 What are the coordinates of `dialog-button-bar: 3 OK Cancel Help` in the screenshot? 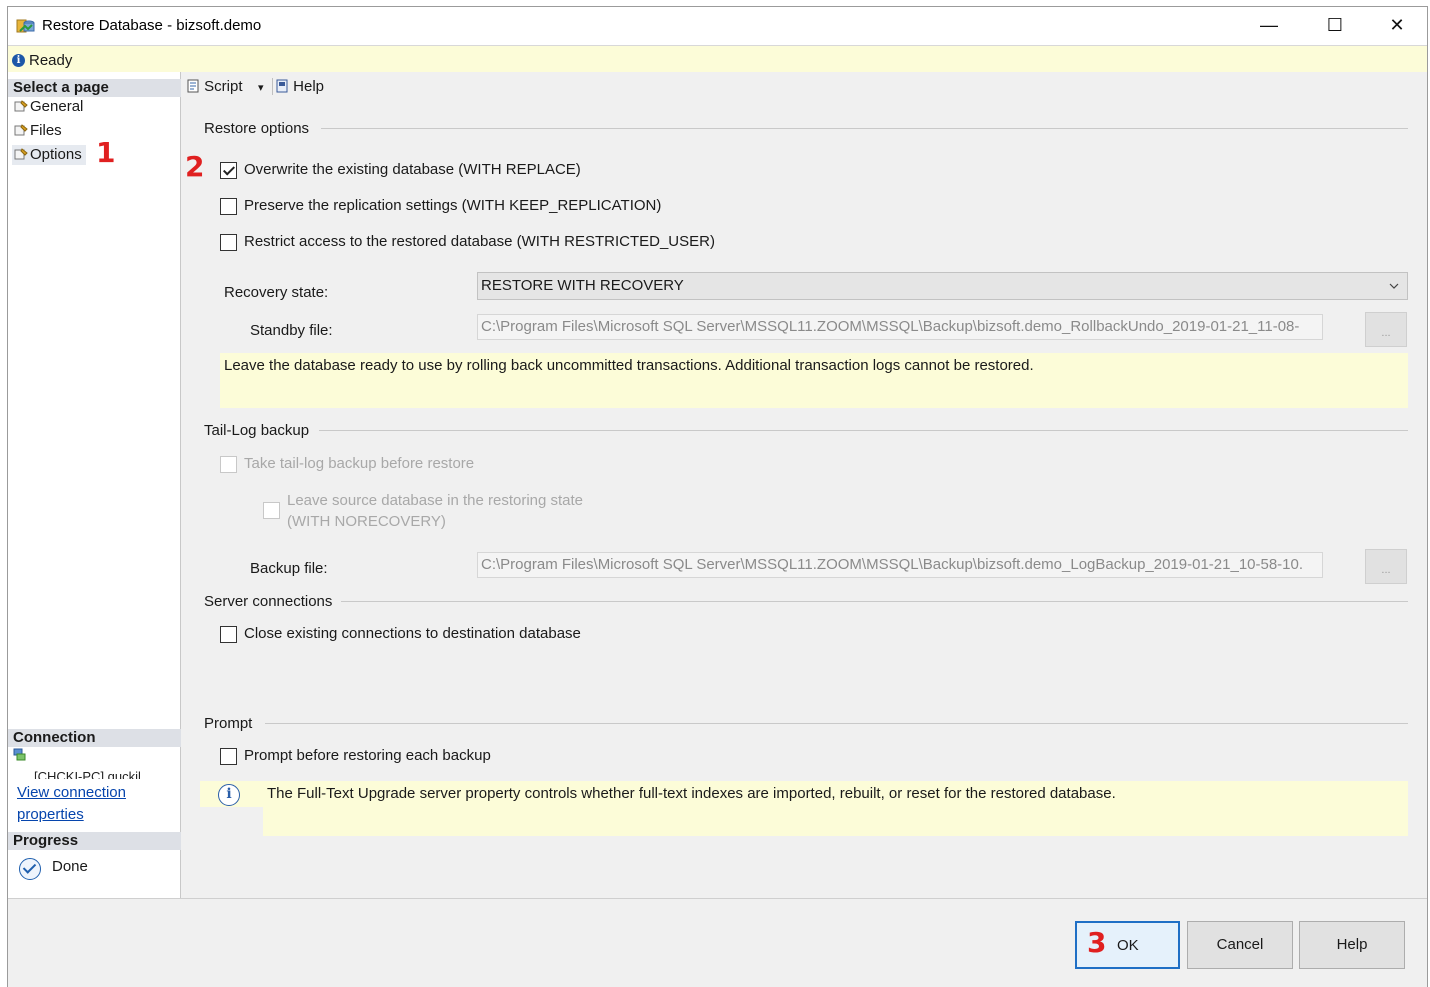 It's located at (717, 942).